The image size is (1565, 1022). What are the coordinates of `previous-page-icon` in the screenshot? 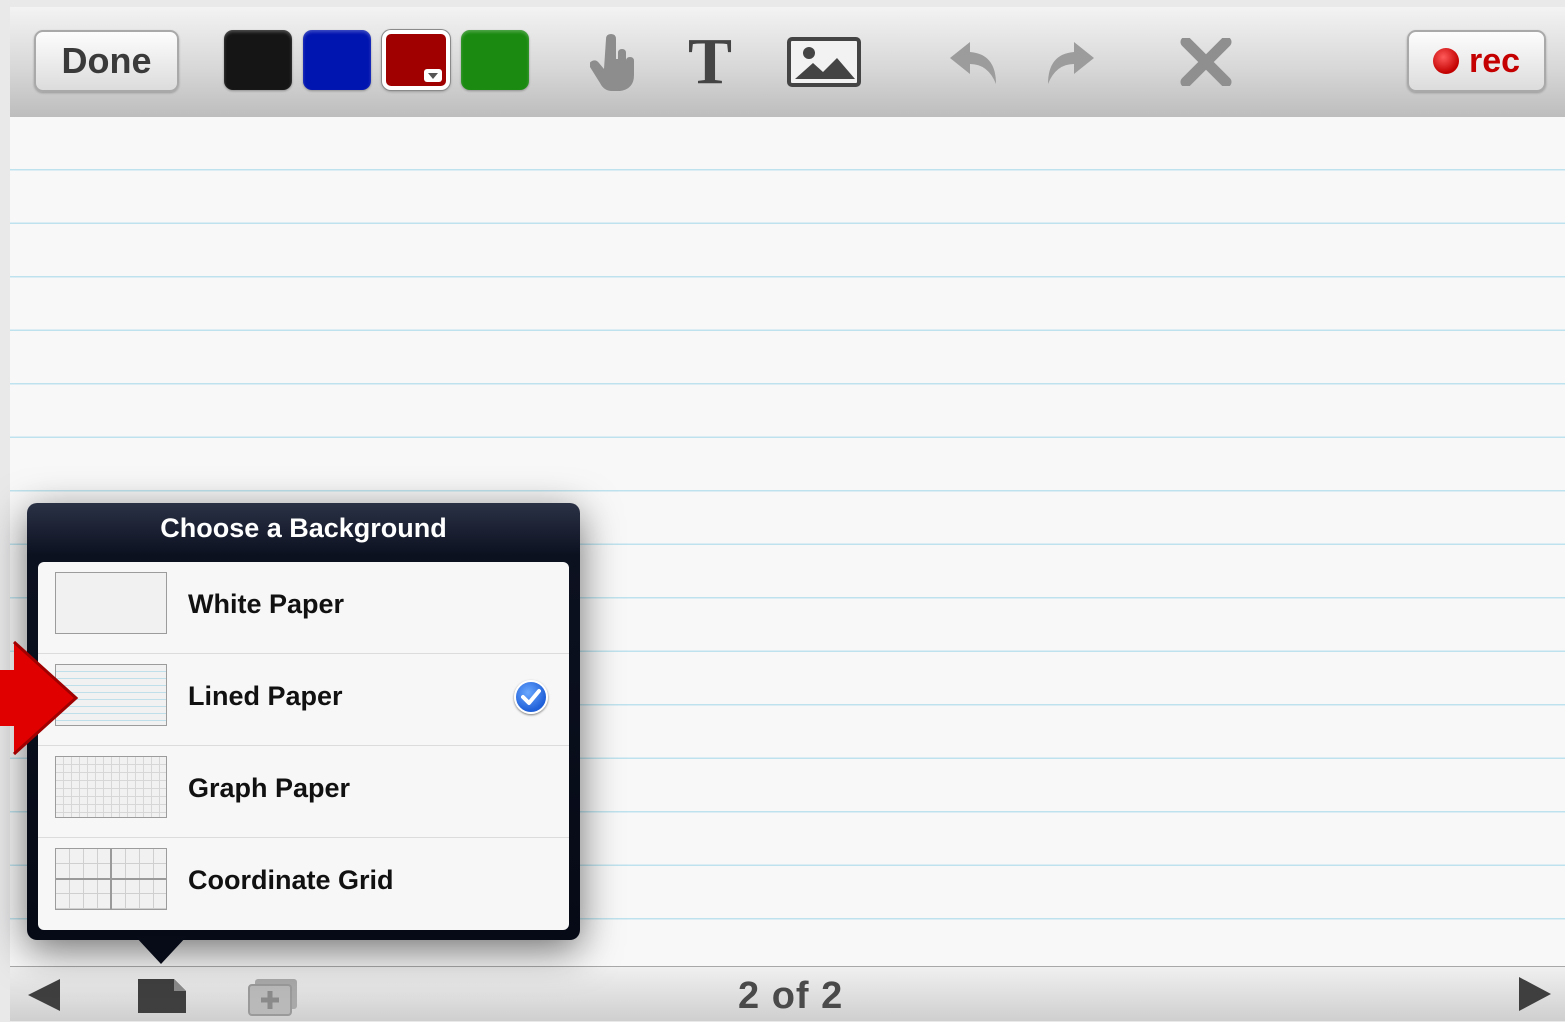 It's located at (44, 997).